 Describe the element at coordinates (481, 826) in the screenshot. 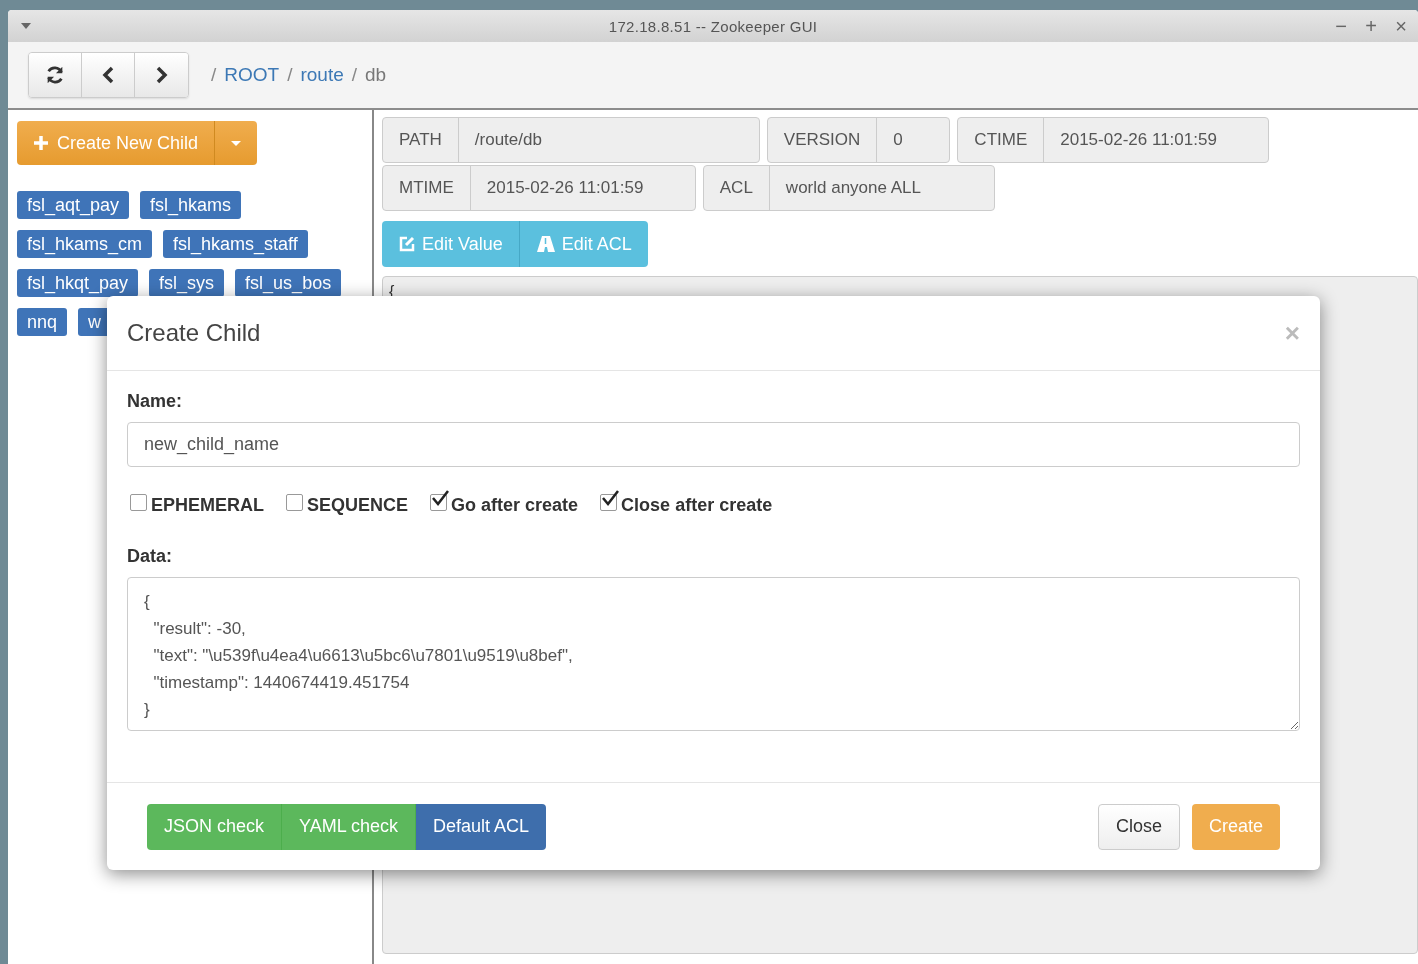

I see `footer-button: Default ACL` at that location.